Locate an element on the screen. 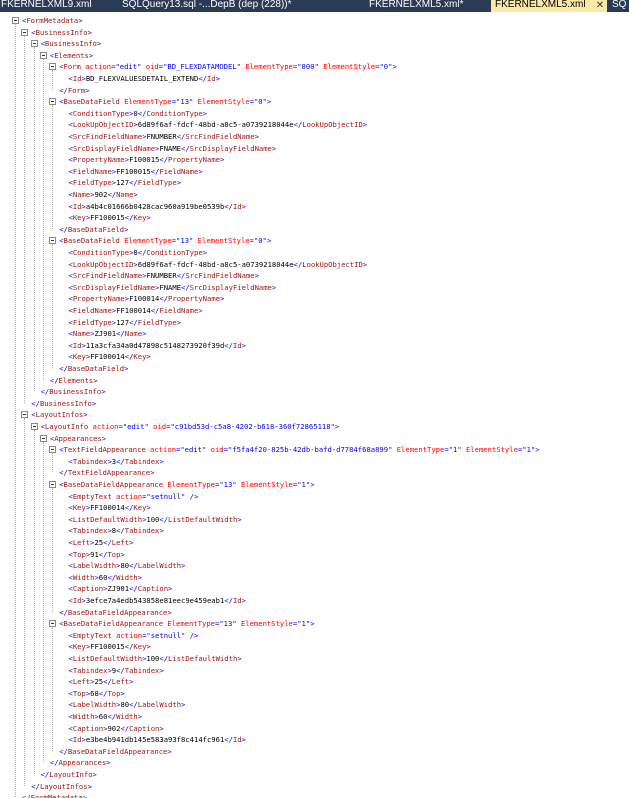 The image size is (629, 798). code-line: </LayoutInfos> is located at coordinates (61, 786).